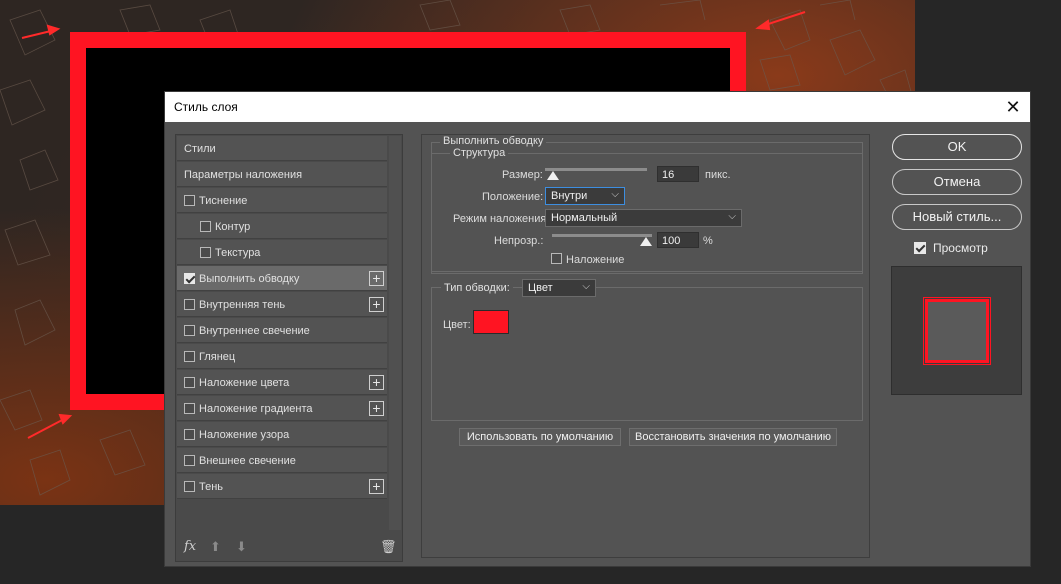  Describe the element at coordinates (233, 227) in the screenshot. I see `style-list-item-label: Контур` at that location.